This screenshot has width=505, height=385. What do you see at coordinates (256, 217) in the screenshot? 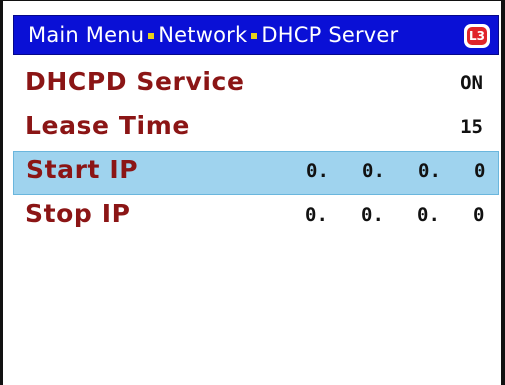
I see `menu-row-stop-ip: Stop IP 0. 0. 0. 0` at bounding box center [256, 217].